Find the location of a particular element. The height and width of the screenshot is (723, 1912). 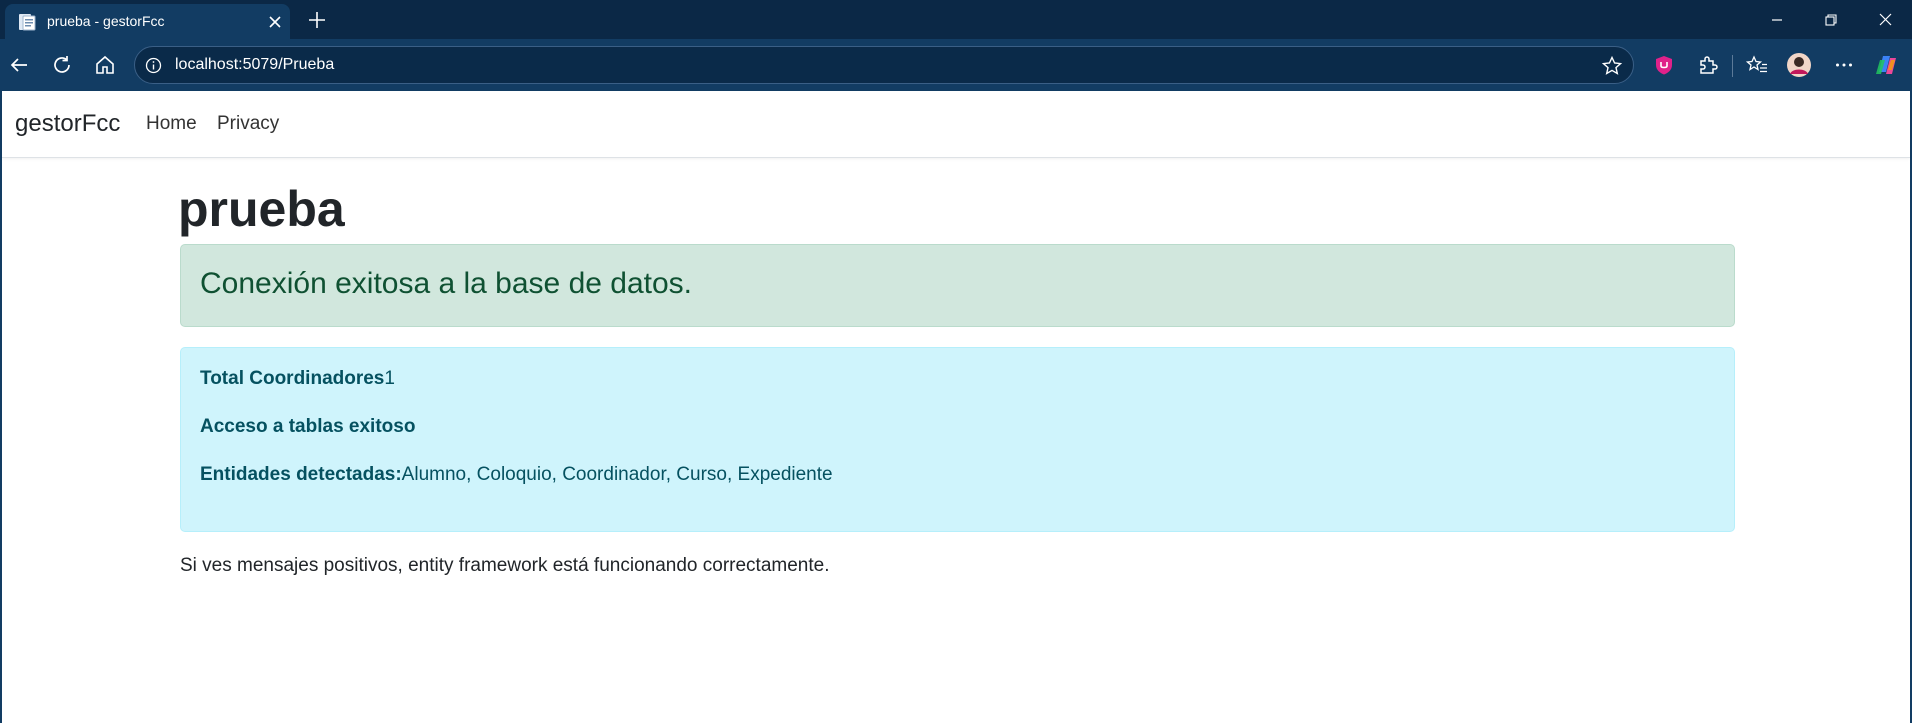

home-button is located at coordinates (105, 65).